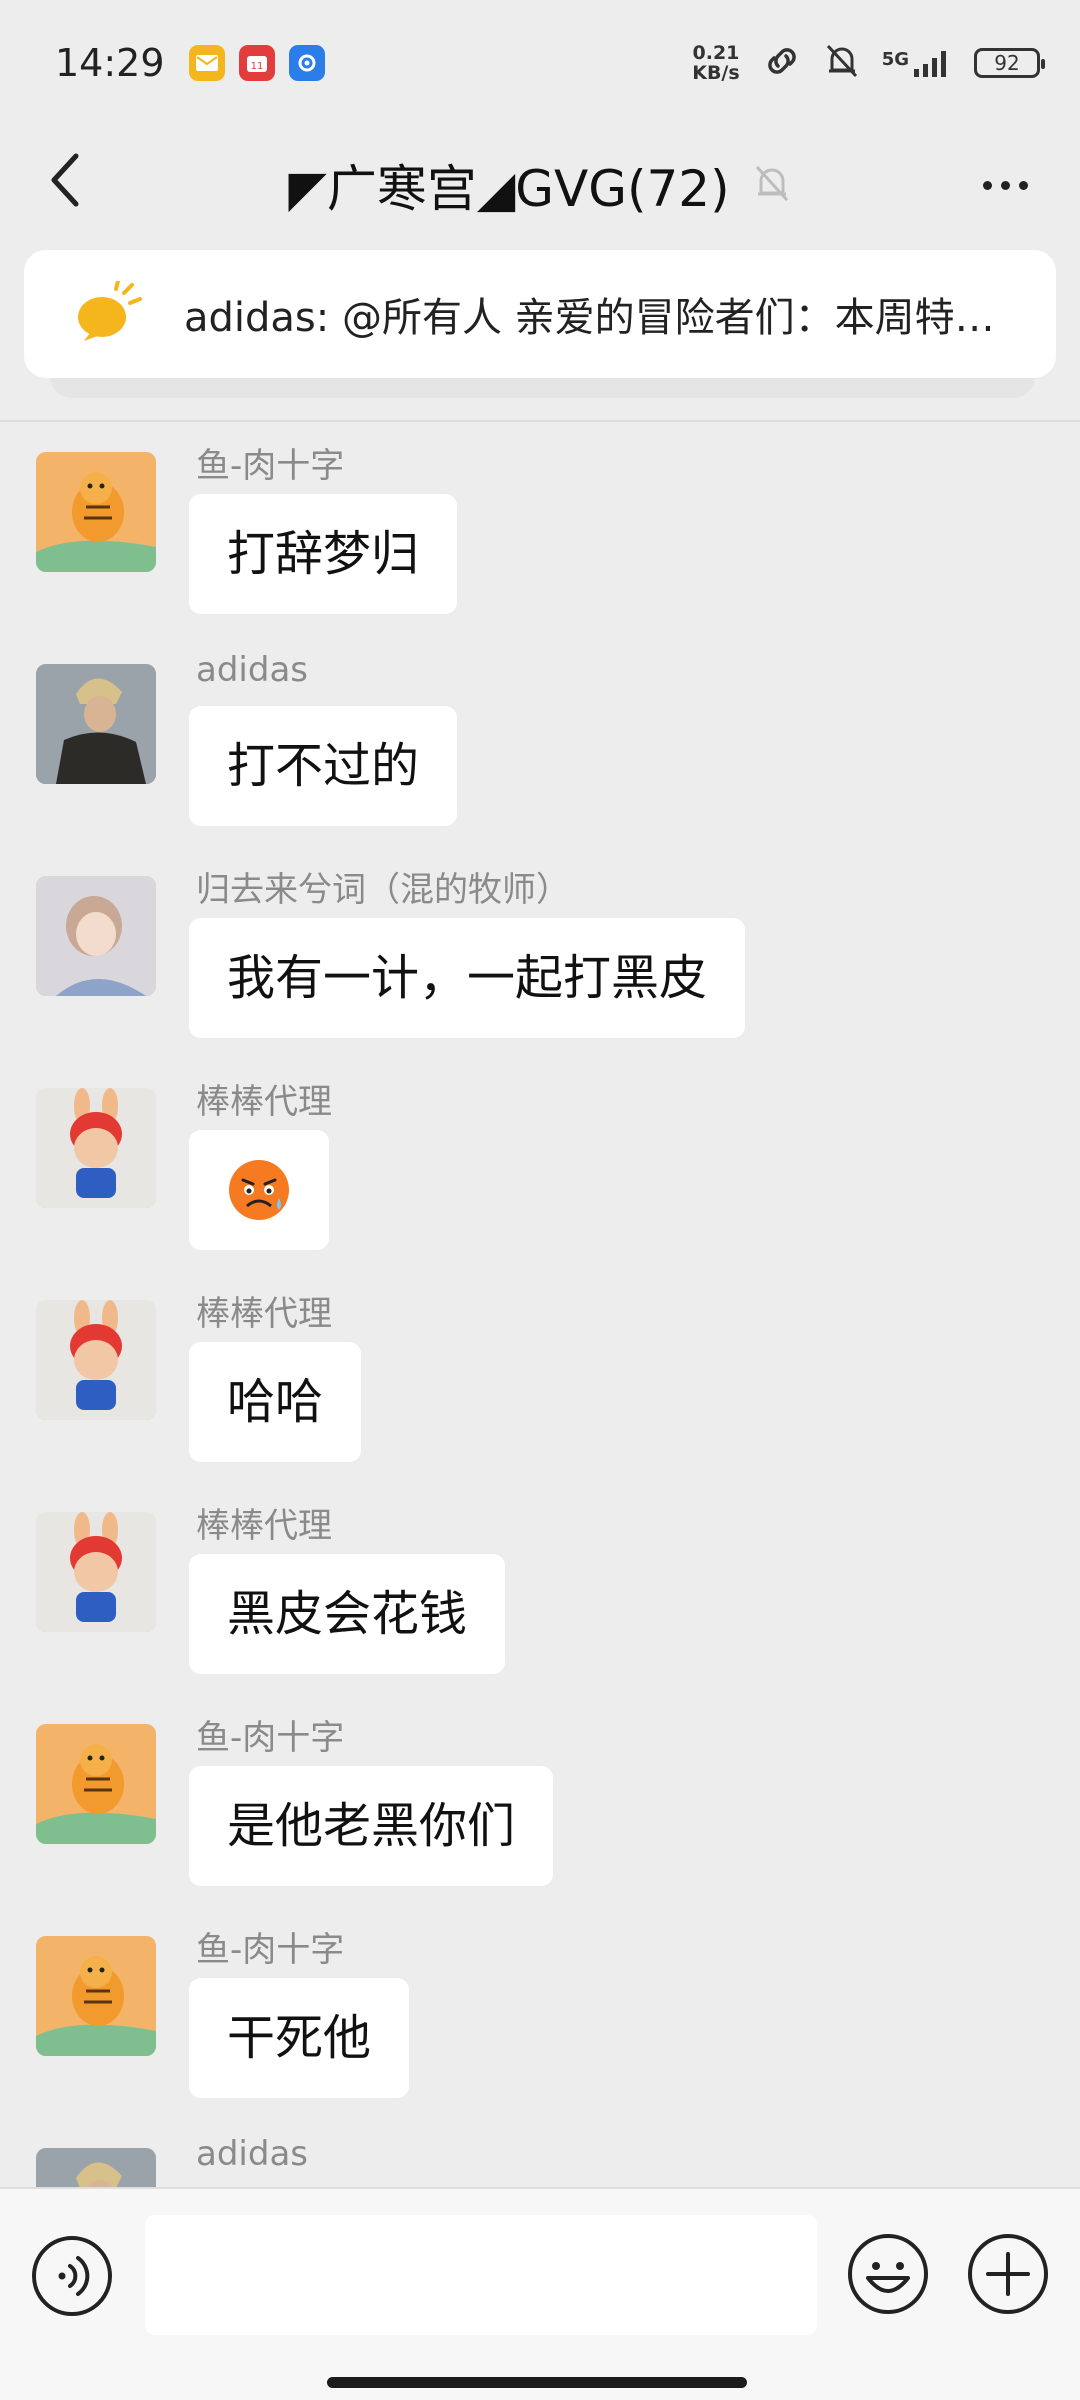  Describe the element at coordinates (299, 2038) in the screenshot. I see `message-bubble: 干死他` at that location.